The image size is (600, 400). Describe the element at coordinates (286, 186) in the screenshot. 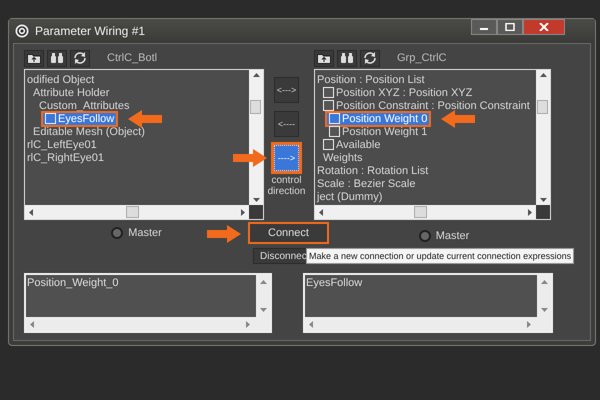

I see `direction-caption: control direction` at that location.